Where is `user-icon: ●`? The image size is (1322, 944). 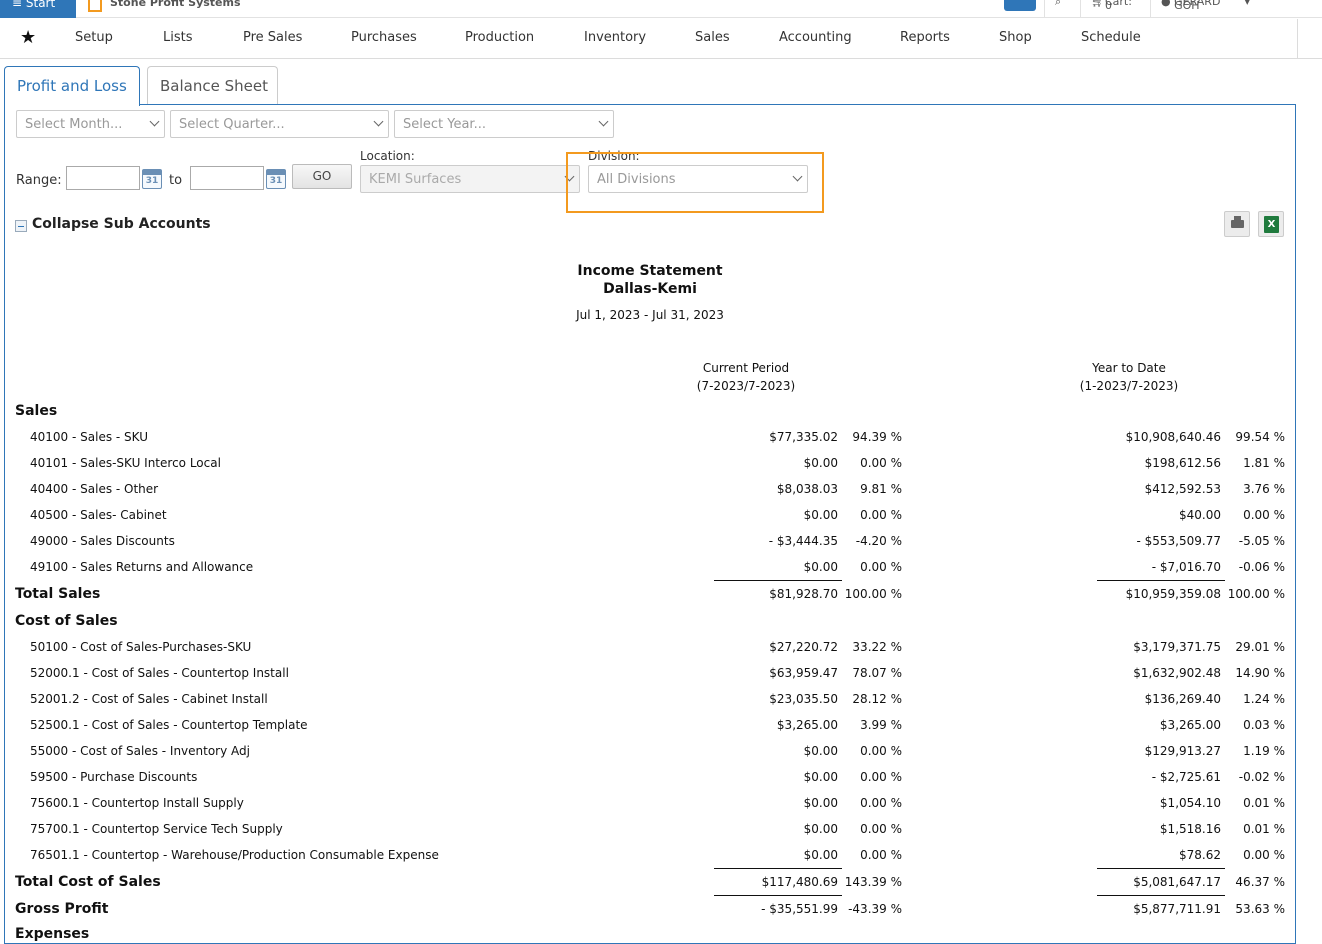 user-icon: ● is located at coordinates (1168, 4).